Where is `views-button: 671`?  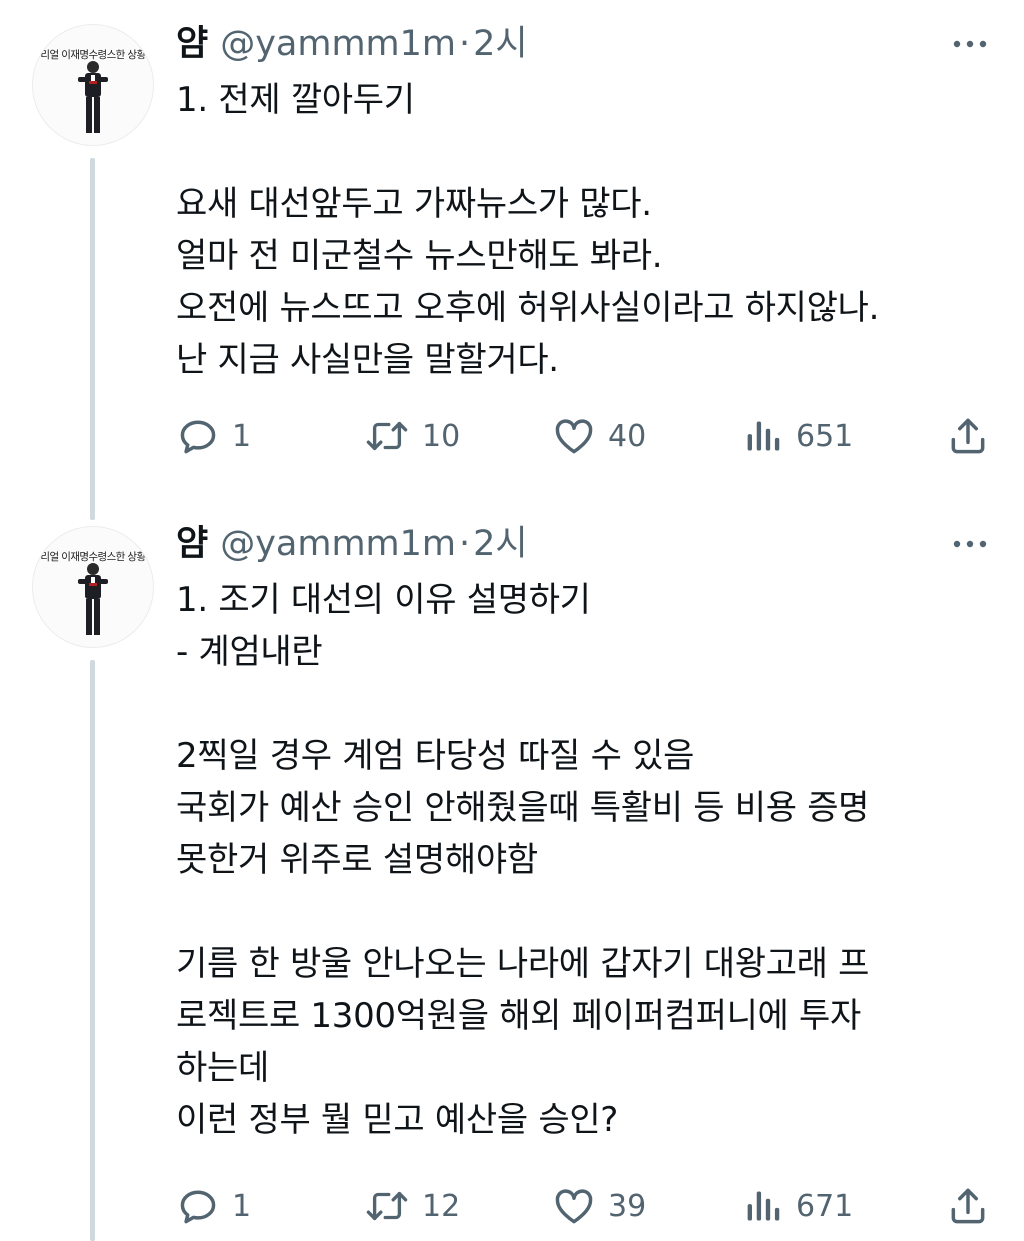
views-button: 671 is located at coordinates (798, 1206).